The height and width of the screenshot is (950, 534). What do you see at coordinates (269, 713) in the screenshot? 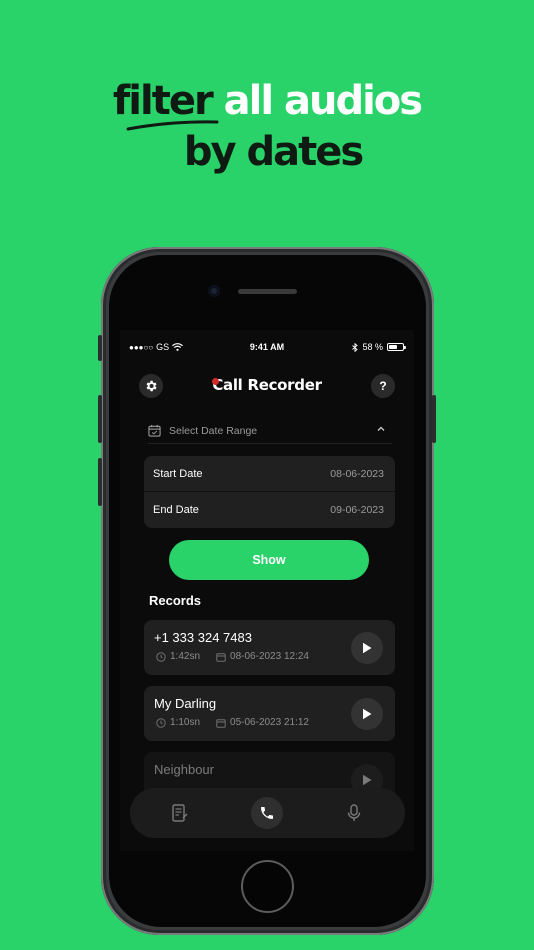
I see `record-item: My Darling 1:10sn 05-06-2023 21:12` at bounding box center [269, 713].